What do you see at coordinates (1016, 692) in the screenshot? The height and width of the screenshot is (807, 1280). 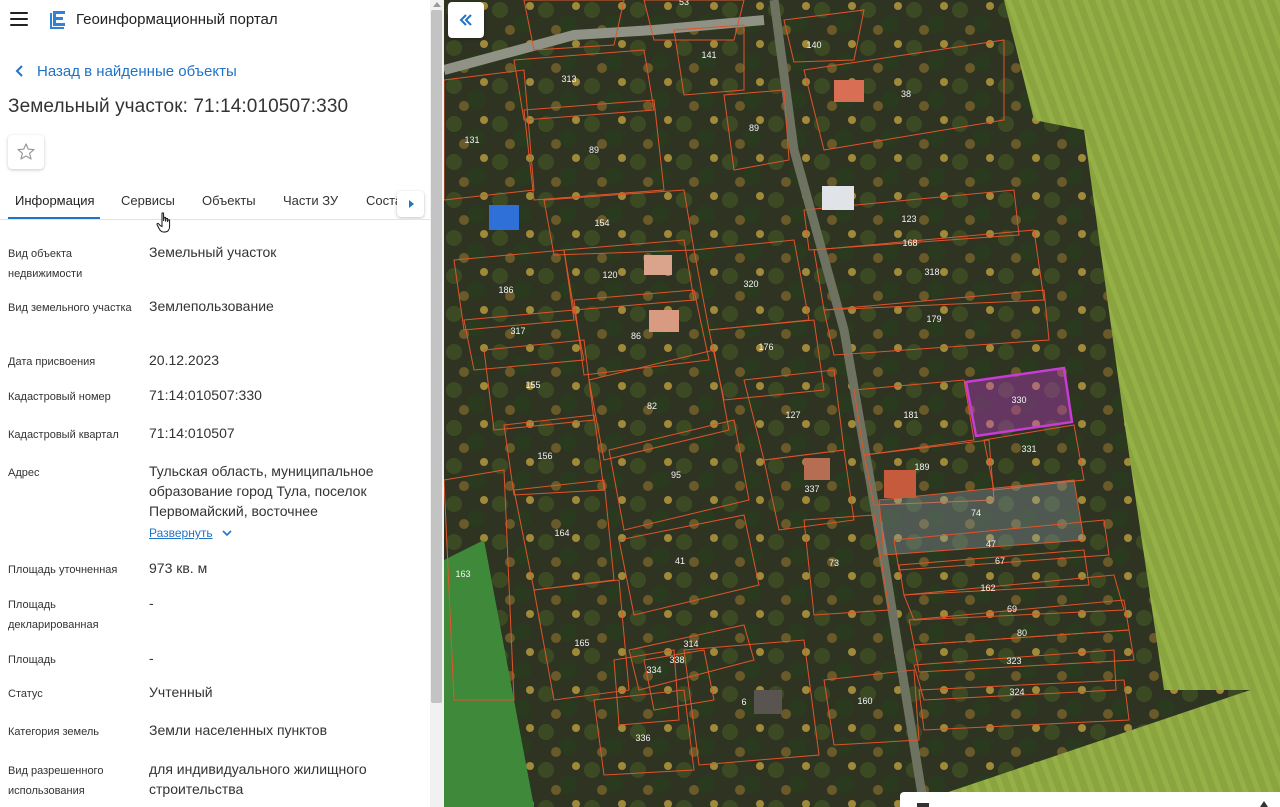 I see `parcel-number-label: 324` at bounding box center [1016, 692].